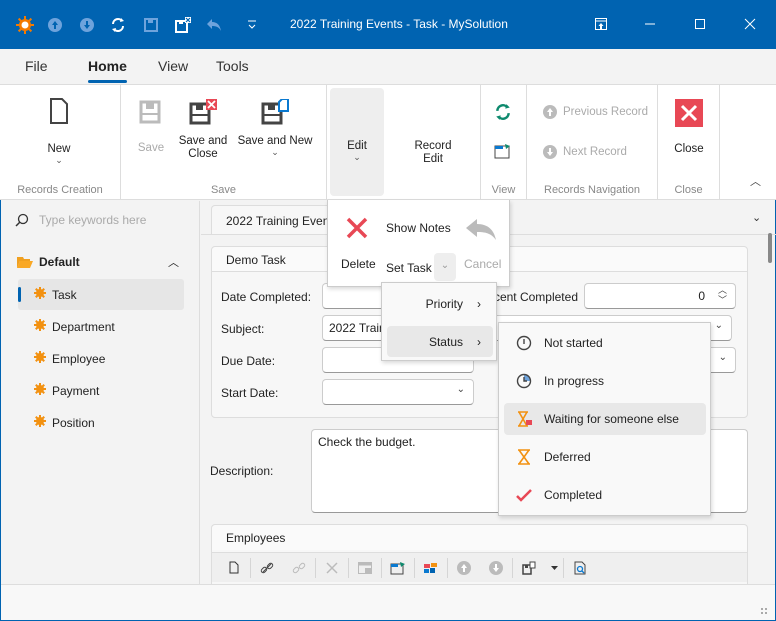 The height and width of the screenshot is (621, 776). Describe the element at coordinates (445, 341) in the screenshot. I see `menu-item-label: Status` at that location.